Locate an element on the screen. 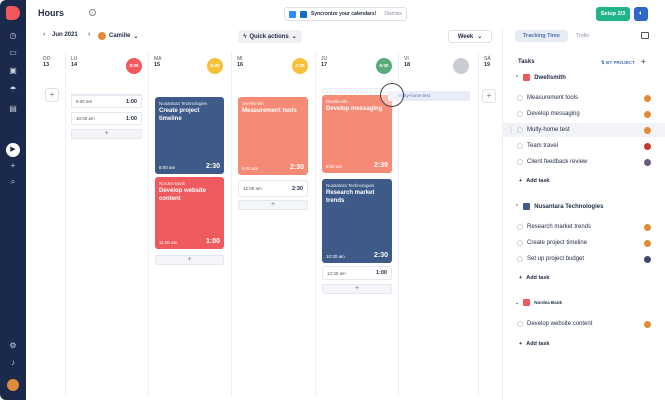  time-slot: 12:30 am 1:00 is located at coordinates (357, 273).